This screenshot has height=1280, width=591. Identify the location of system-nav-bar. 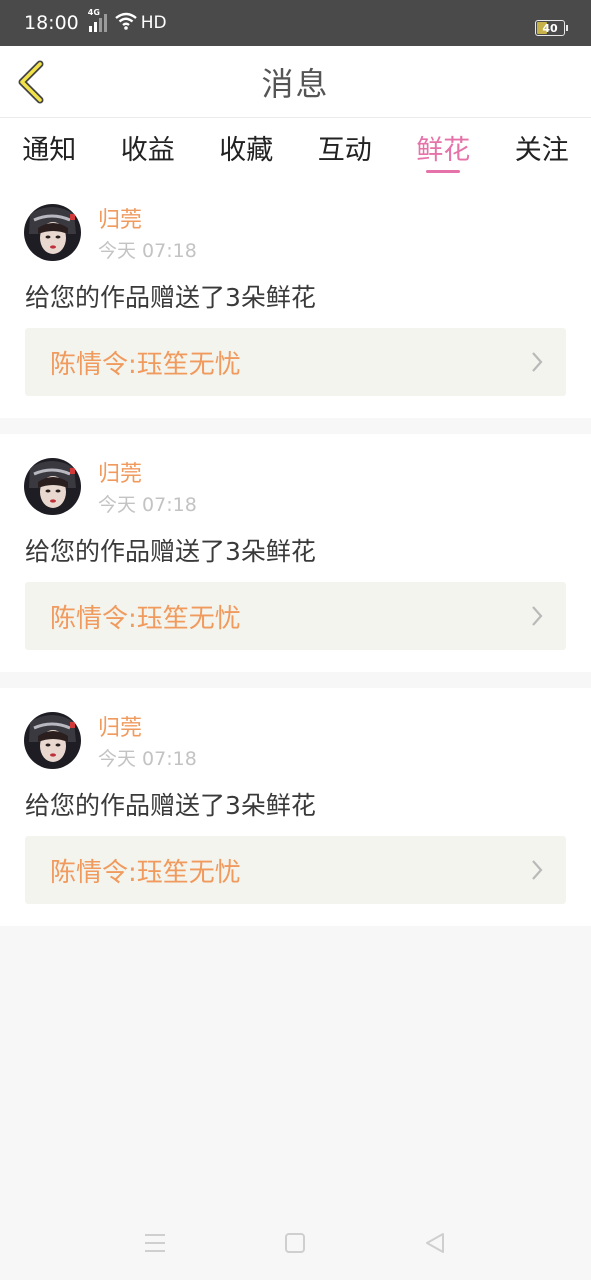
(295, 1245).